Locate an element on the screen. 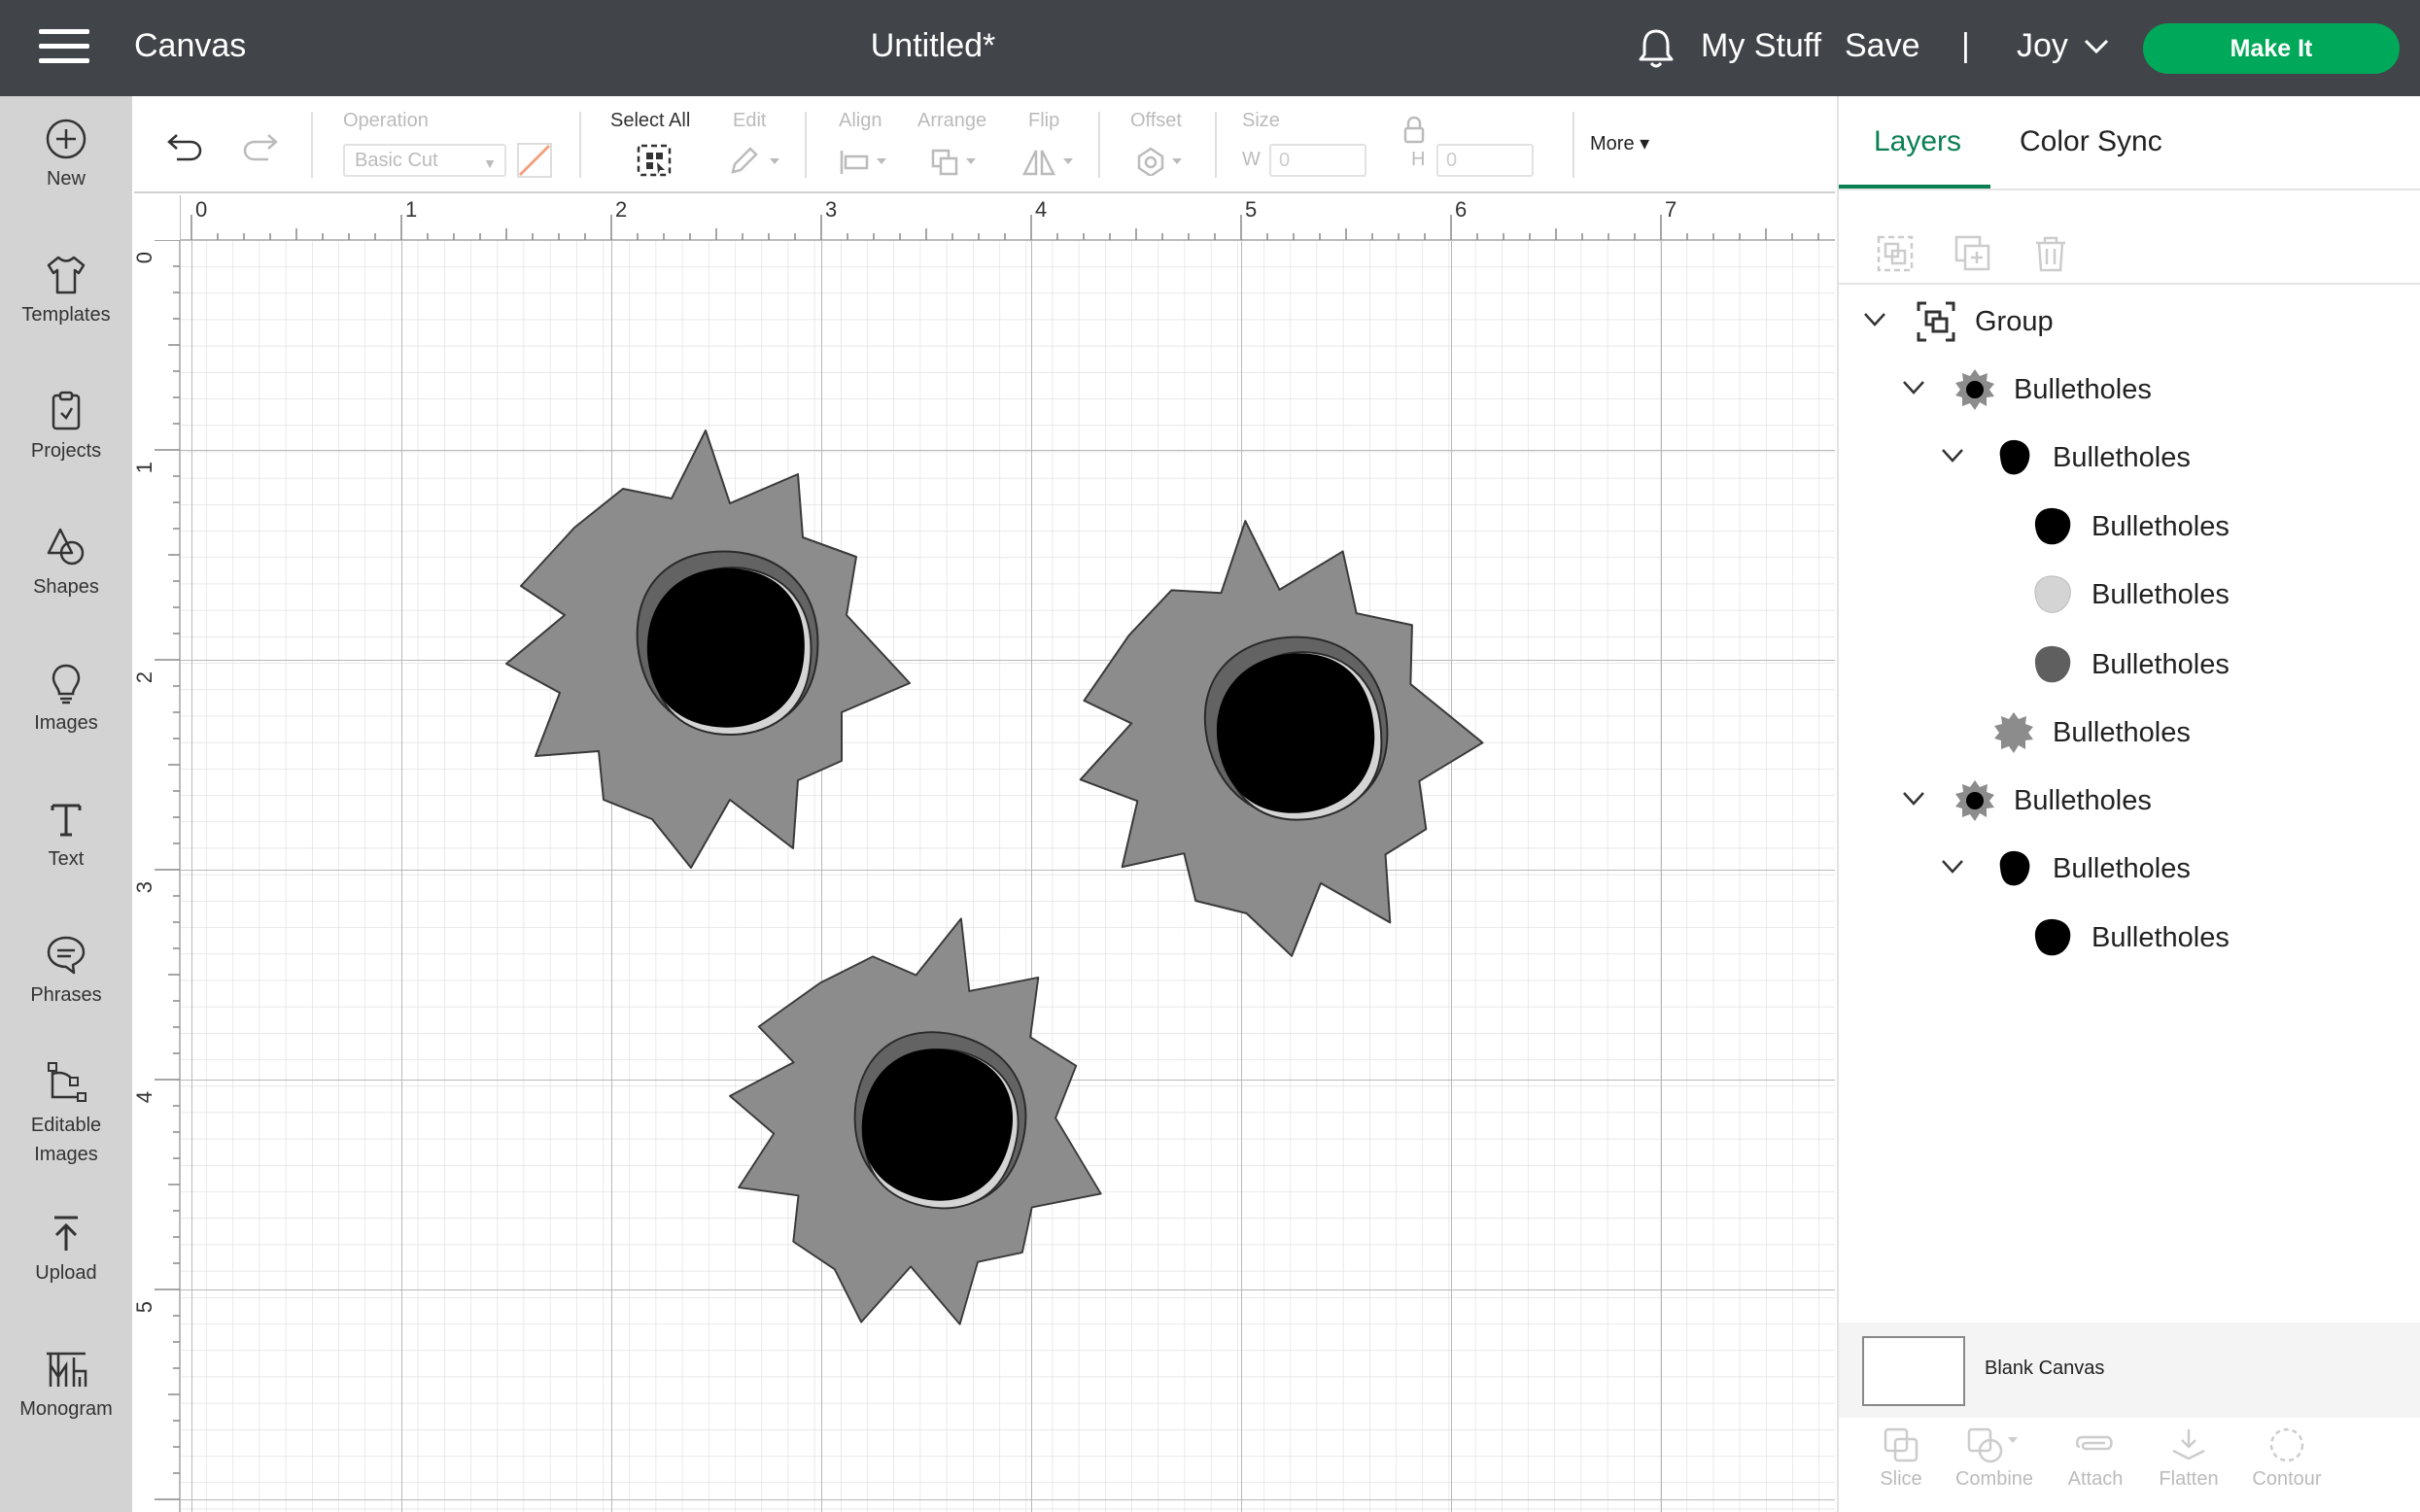  layer-row-group: Group is located at coordinates (2129, 322).